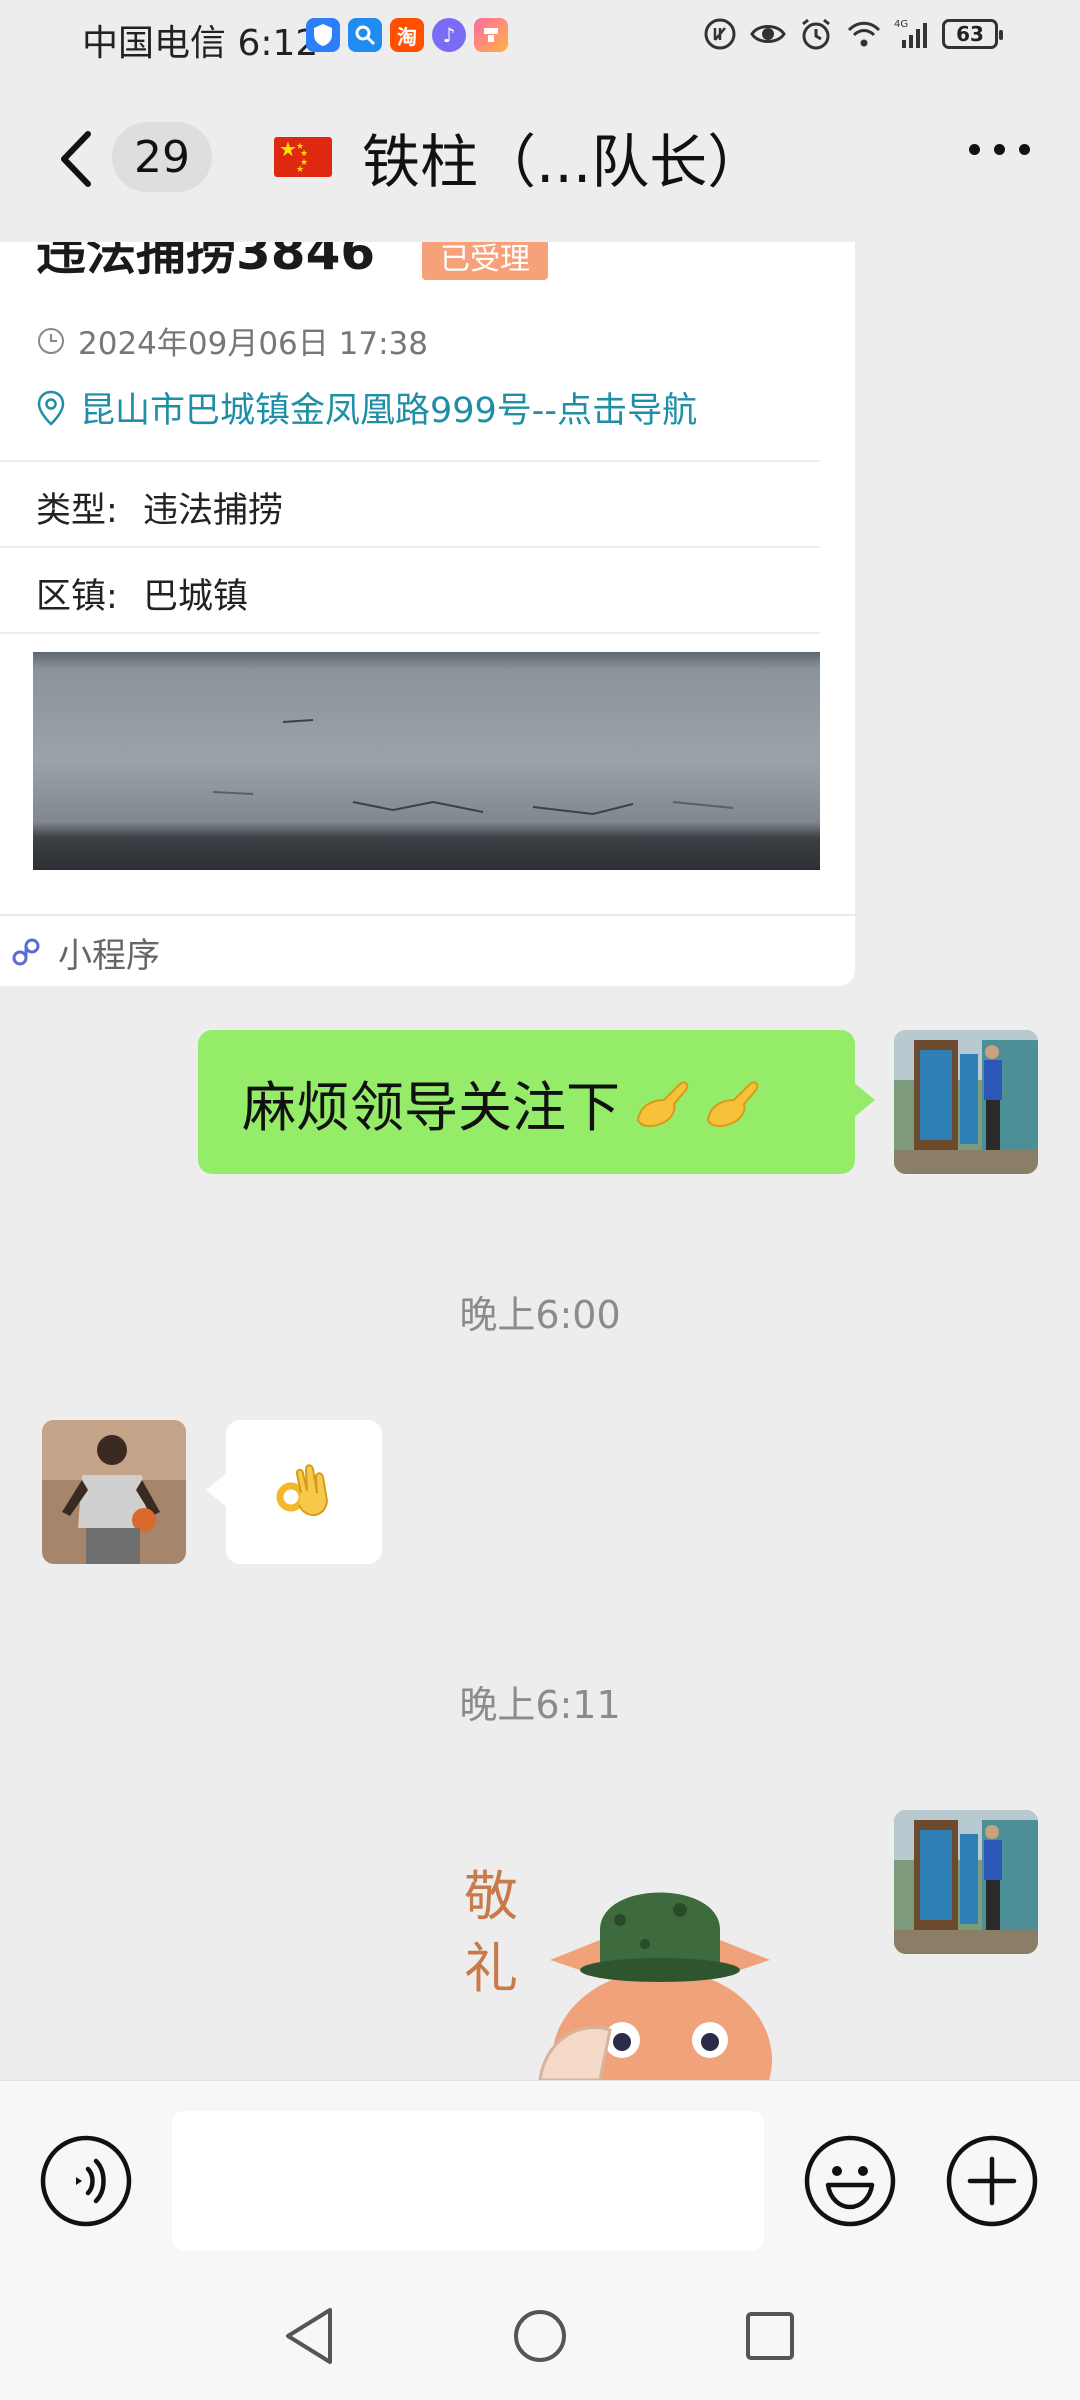 This screenshot has width=1080, height=2400. What do you see at coordinates (564, 162) in the screenshot?
I see `chat-title-text: 铁柱（...队长）` at bounding box center [564, 162].